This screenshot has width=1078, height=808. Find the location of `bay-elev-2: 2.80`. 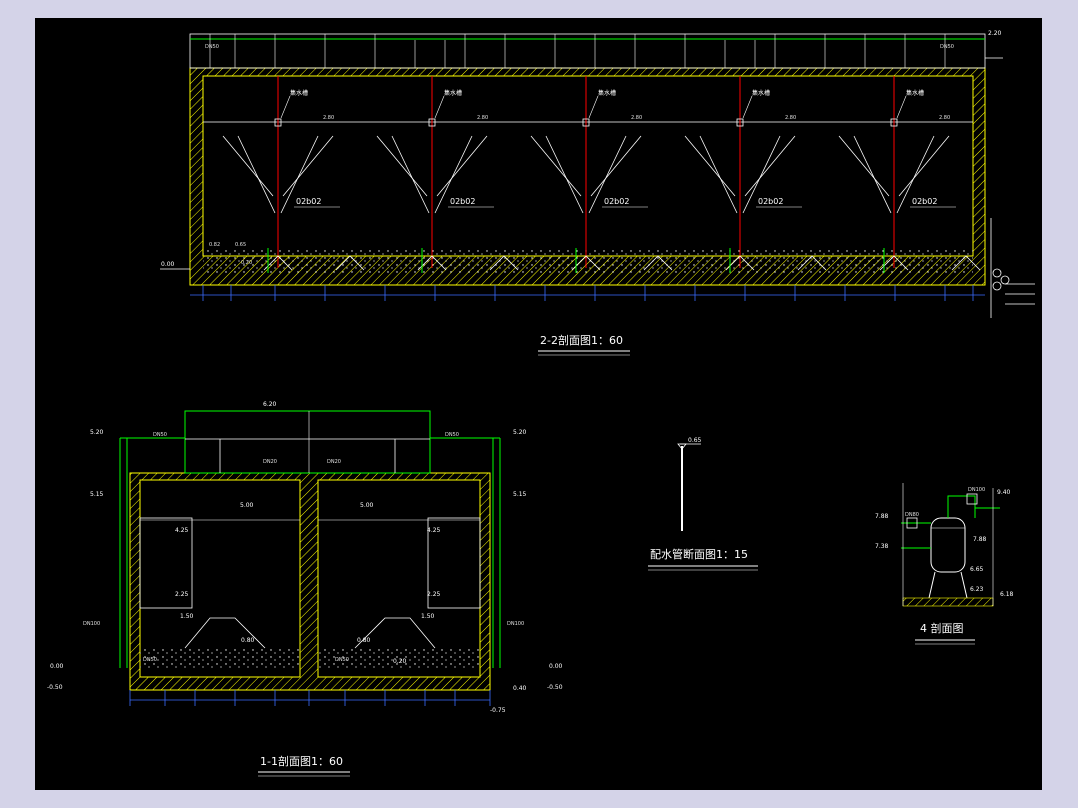

bay-elev-2: 2.80 is located at coordinates (482, 118).